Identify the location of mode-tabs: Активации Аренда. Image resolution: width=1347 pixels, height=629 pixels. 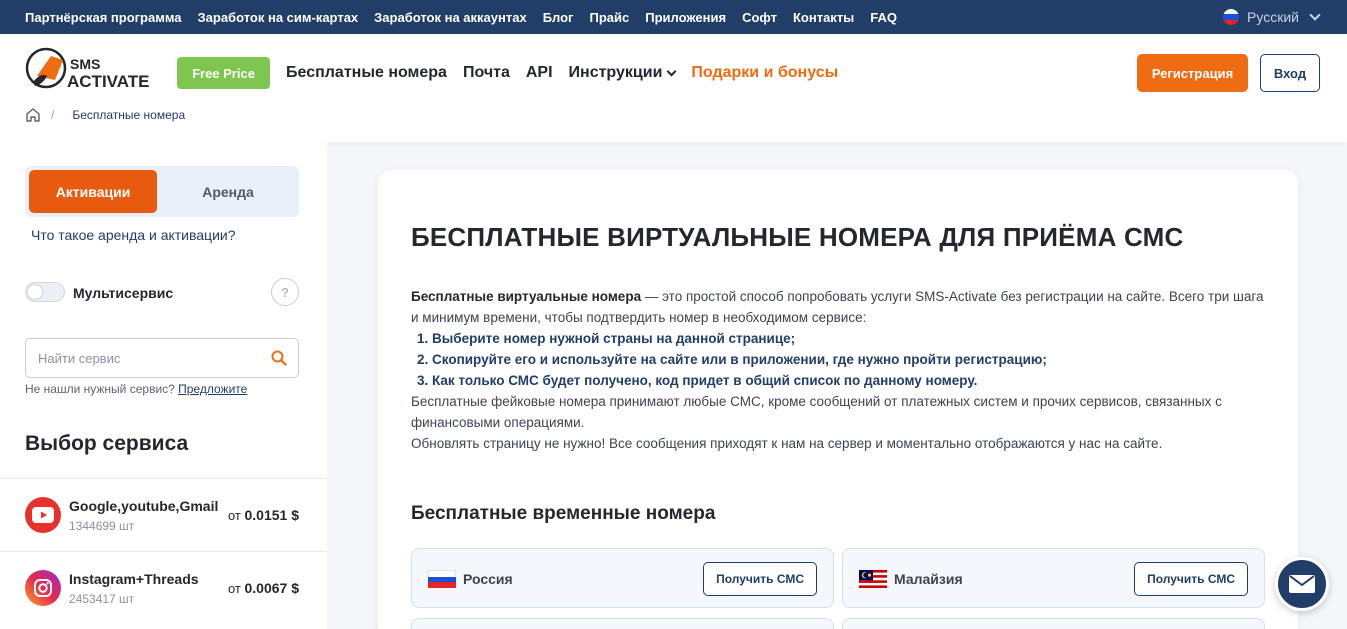
(162, 191).